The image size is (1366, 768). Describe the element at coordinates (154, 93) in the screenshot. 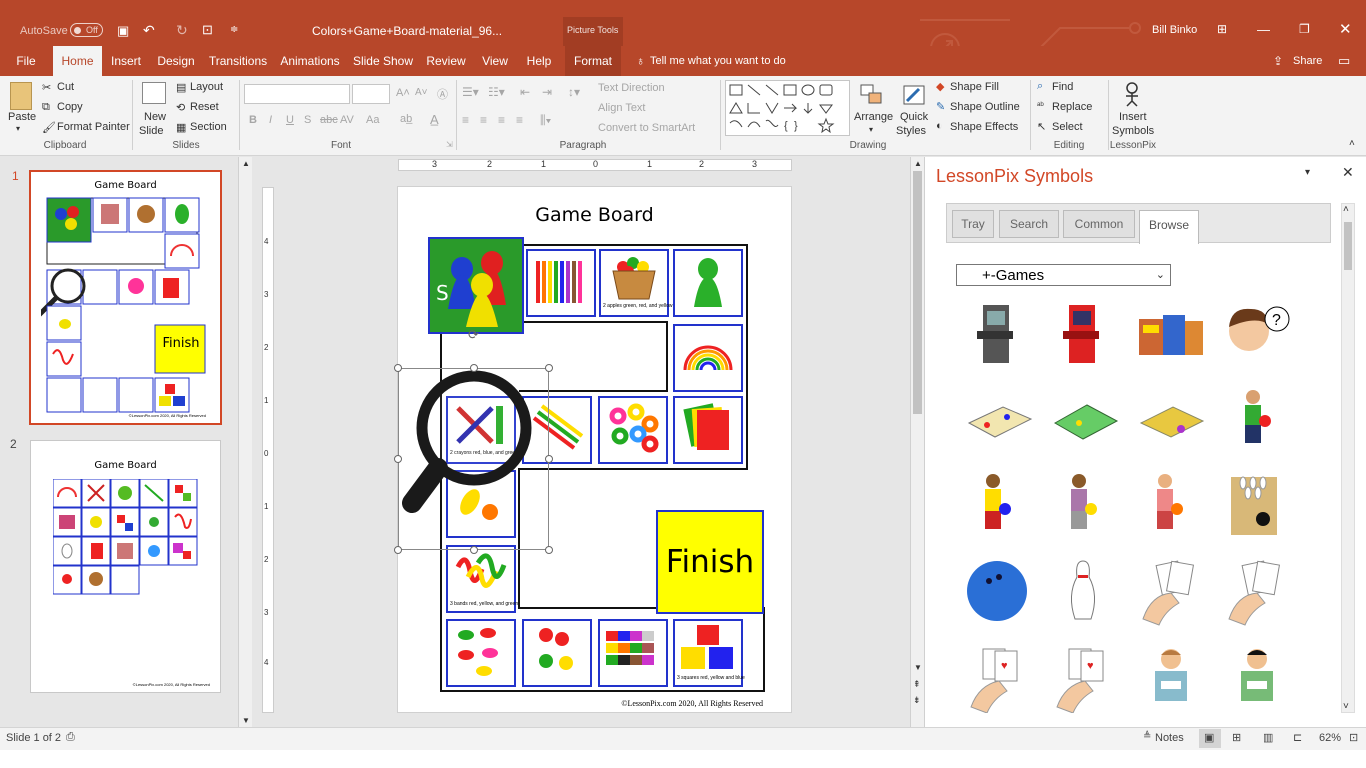

I see `new-slide-icon` at that location.